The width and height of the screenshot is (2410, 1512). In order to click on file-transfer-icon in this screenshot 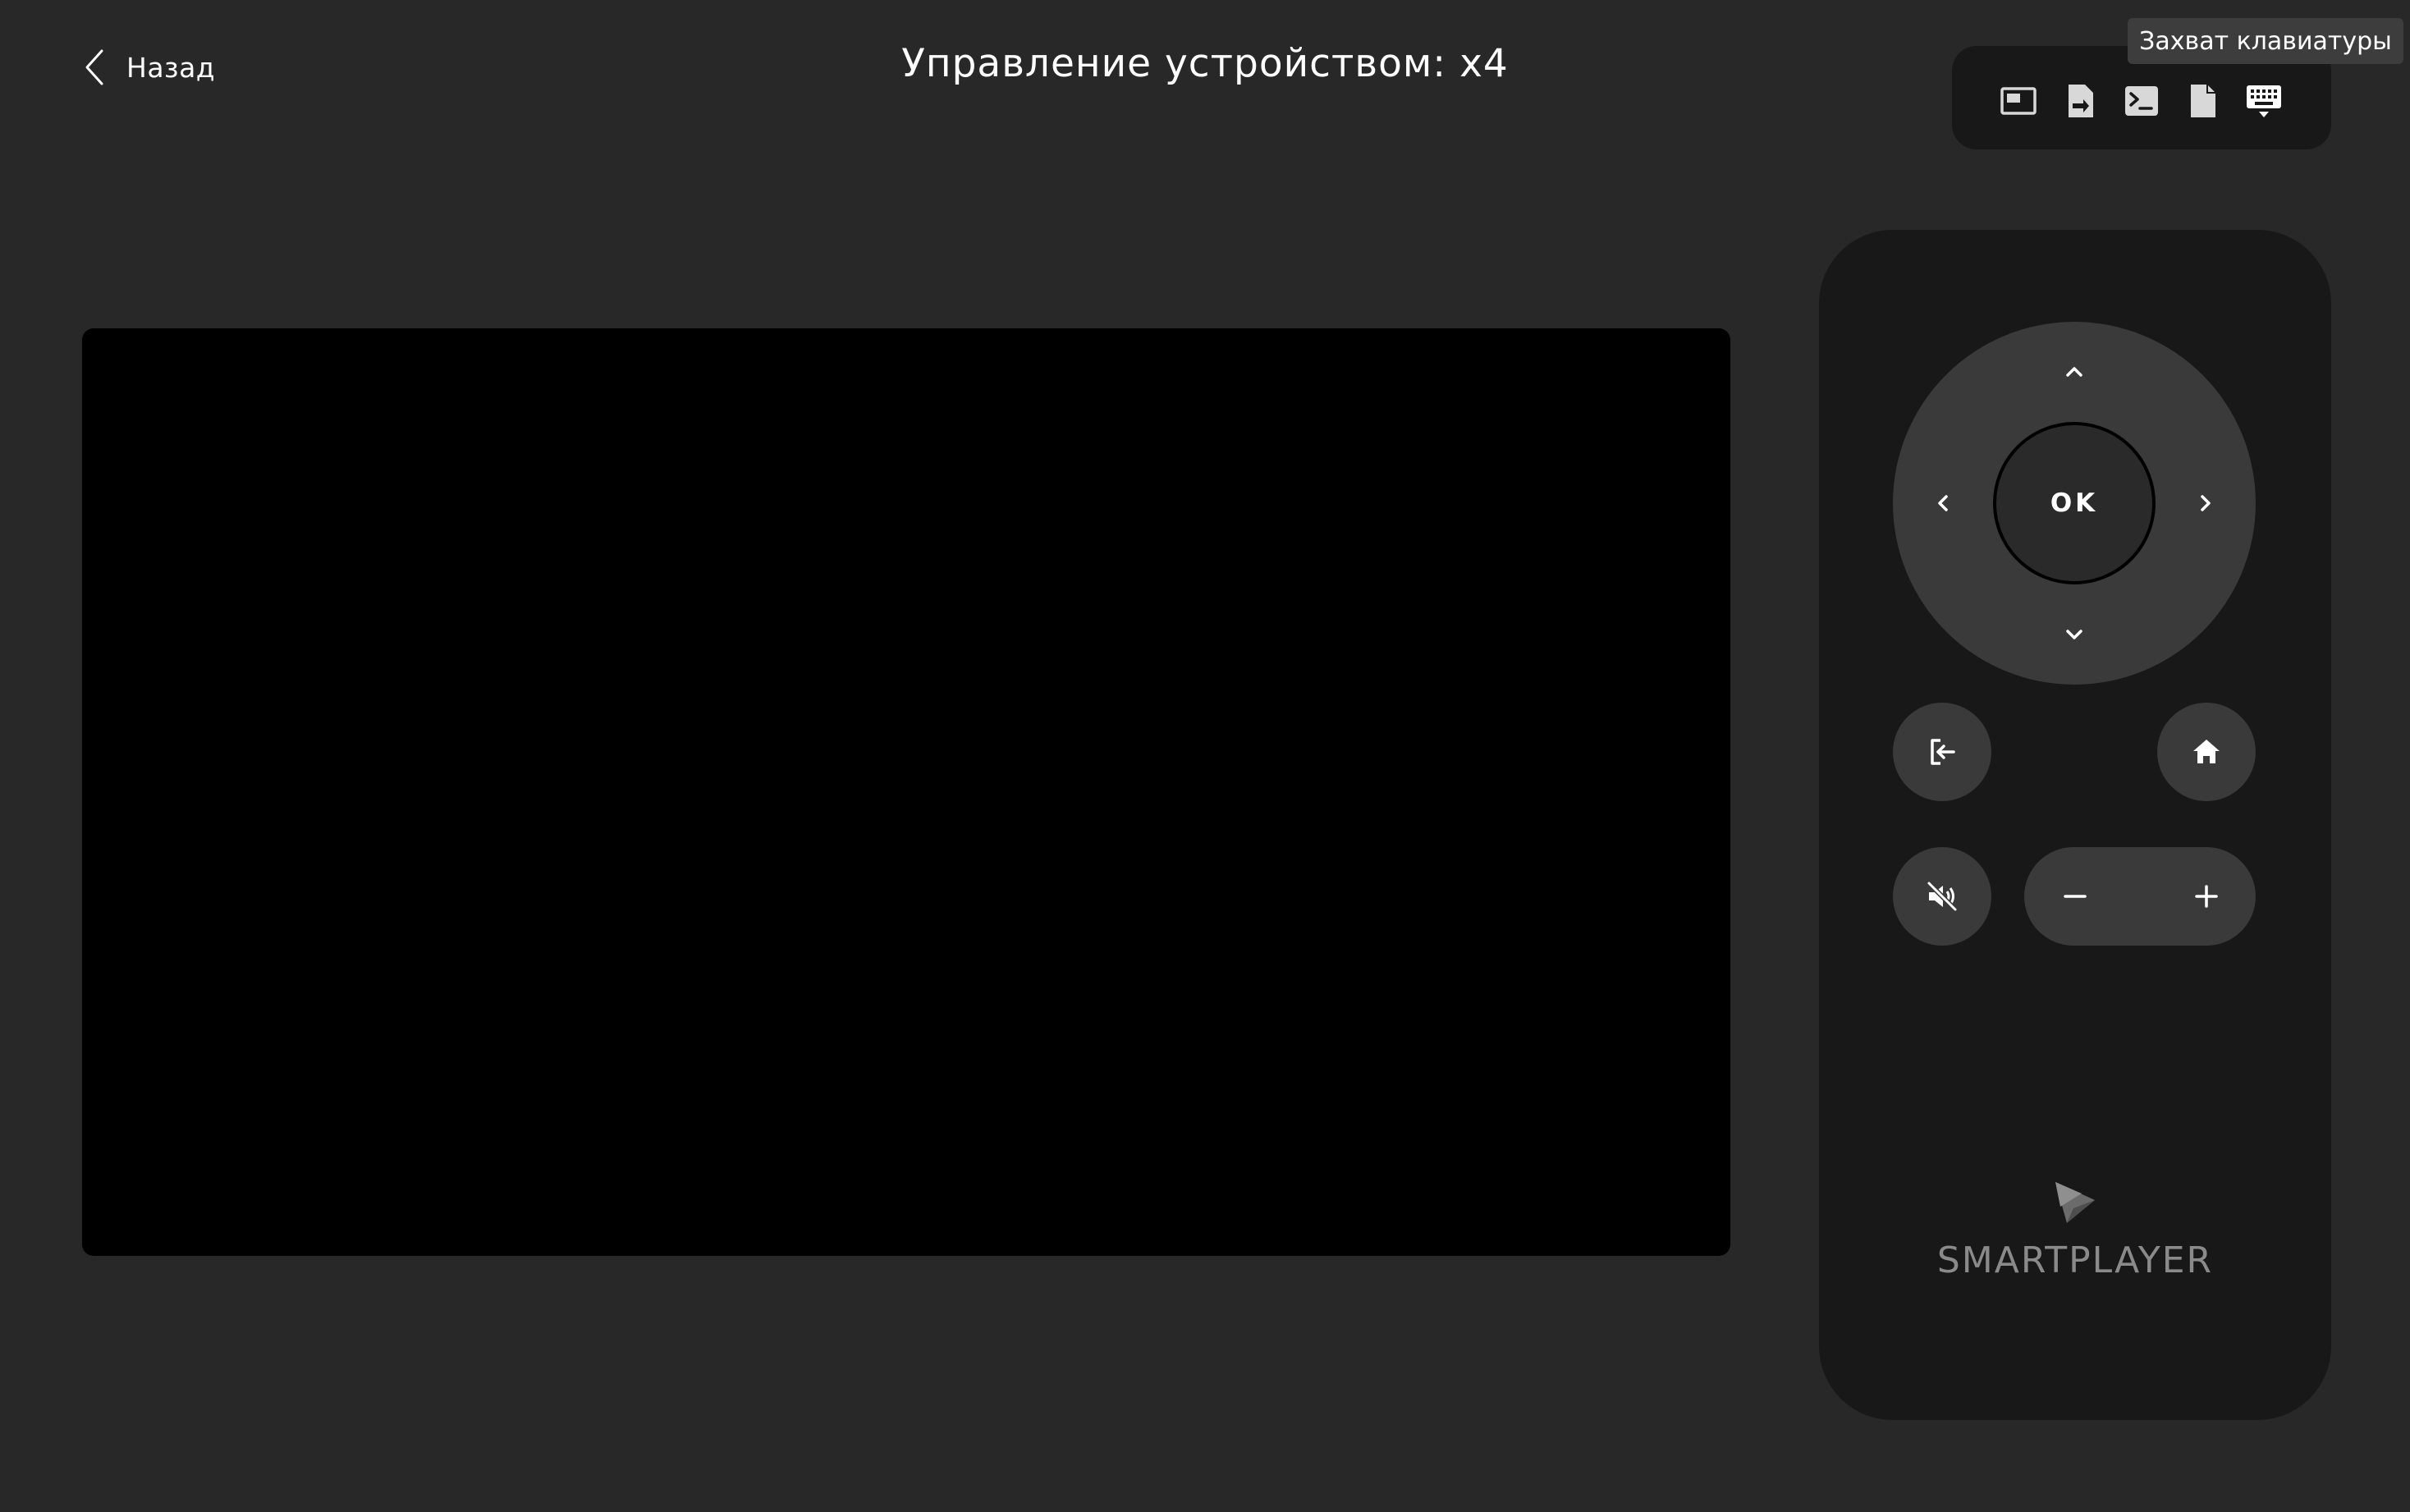, I will do `click(2081, 101)`.